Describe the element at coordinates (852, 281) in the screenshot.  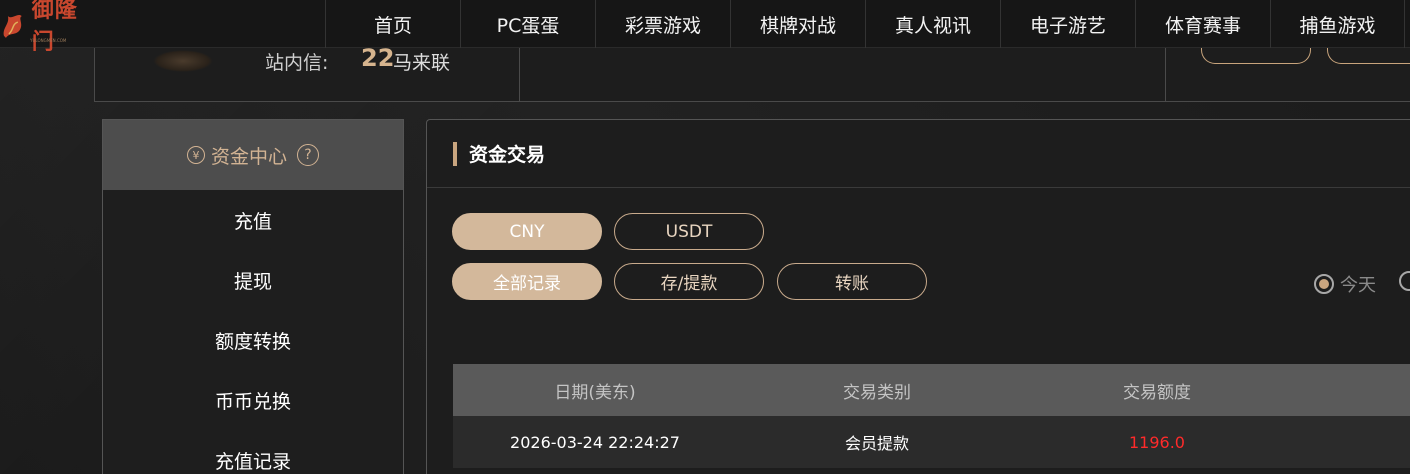
I see `tab-transfer: 转账` at that location.